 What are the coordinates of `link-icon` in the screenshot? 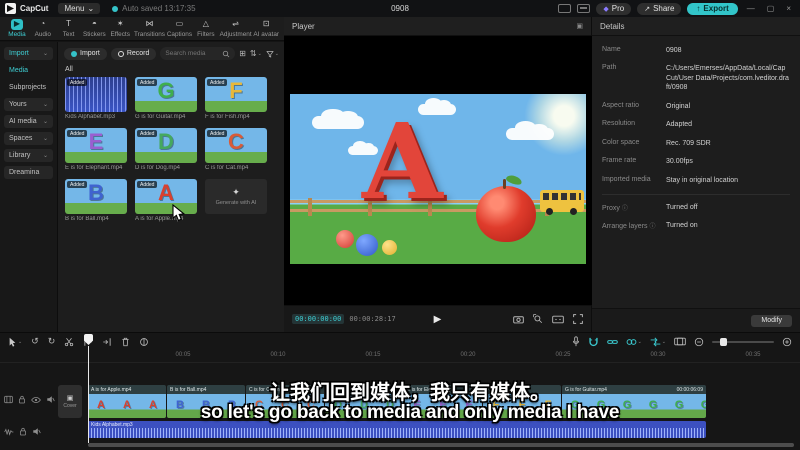 It's located at (612, 342).